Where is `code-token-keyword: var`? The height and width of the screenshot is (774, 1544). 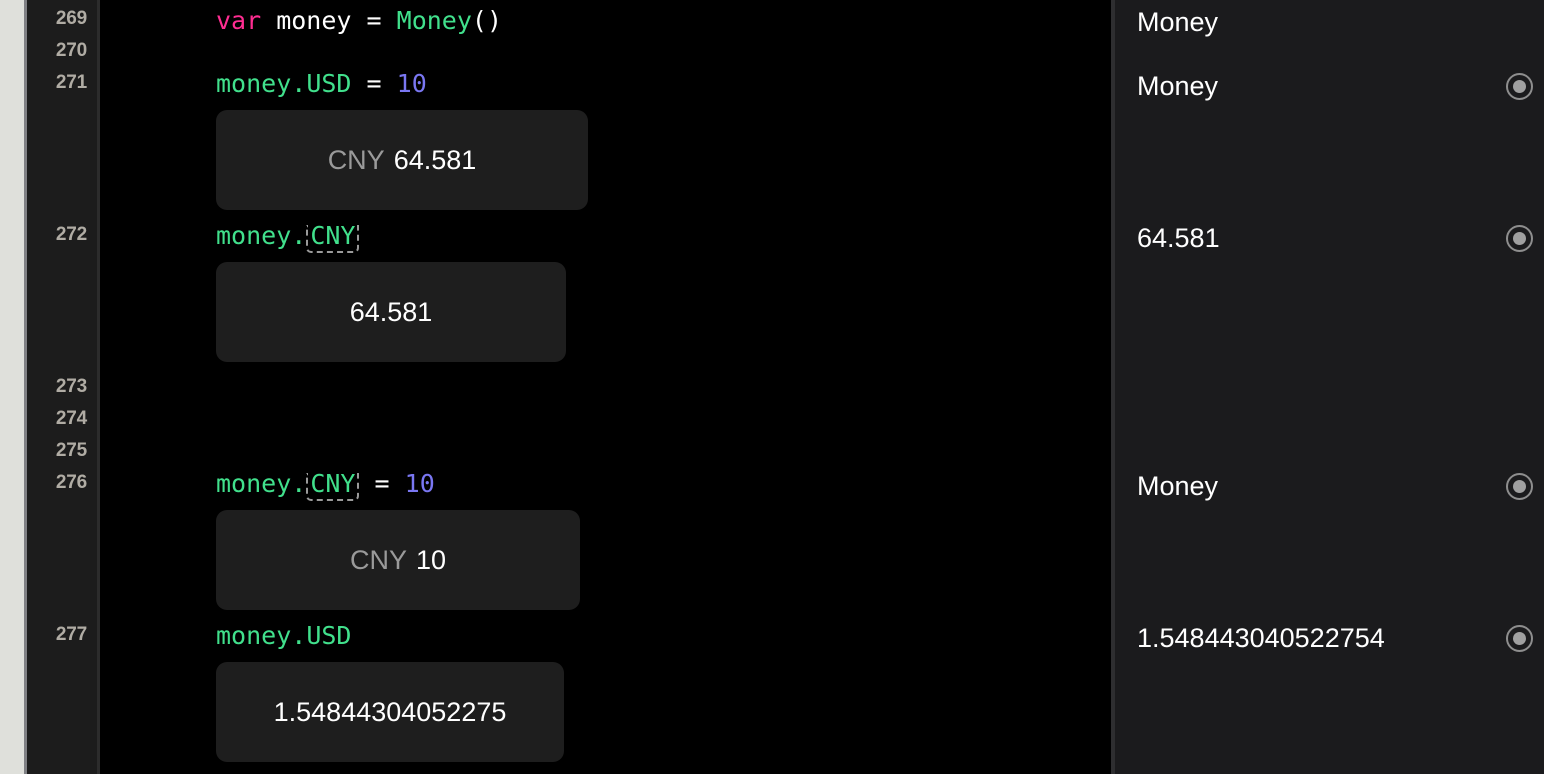 code-token-keyword: var is located at coordinates (239, 20).